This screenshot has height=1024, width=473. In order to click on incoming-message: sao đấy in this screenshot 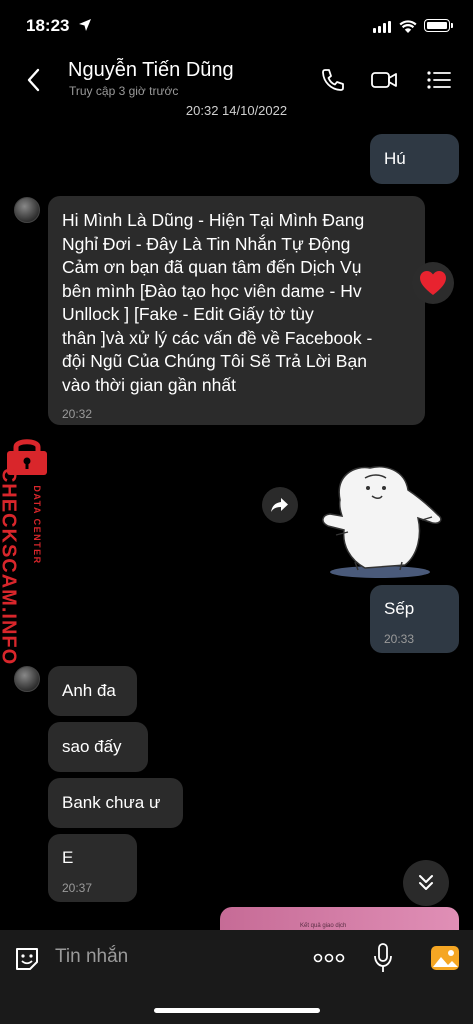, I will do `click(98, 747)`.